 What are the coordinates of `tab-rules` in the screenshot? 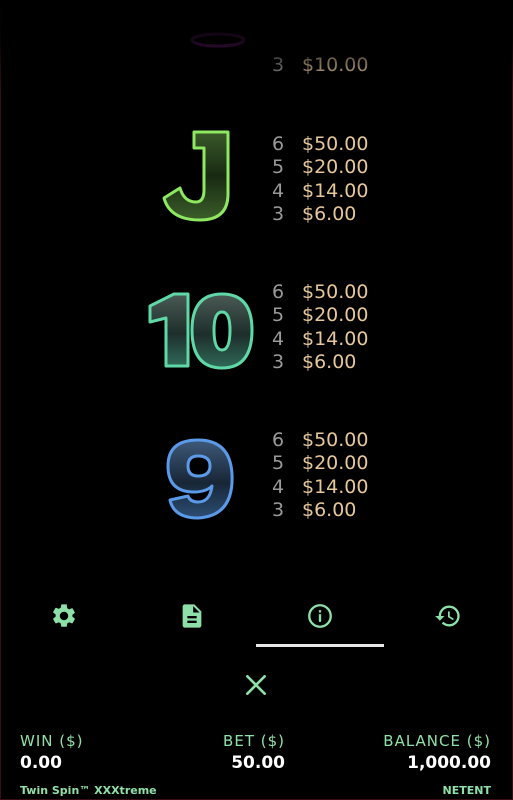 It's located at (192, 616).